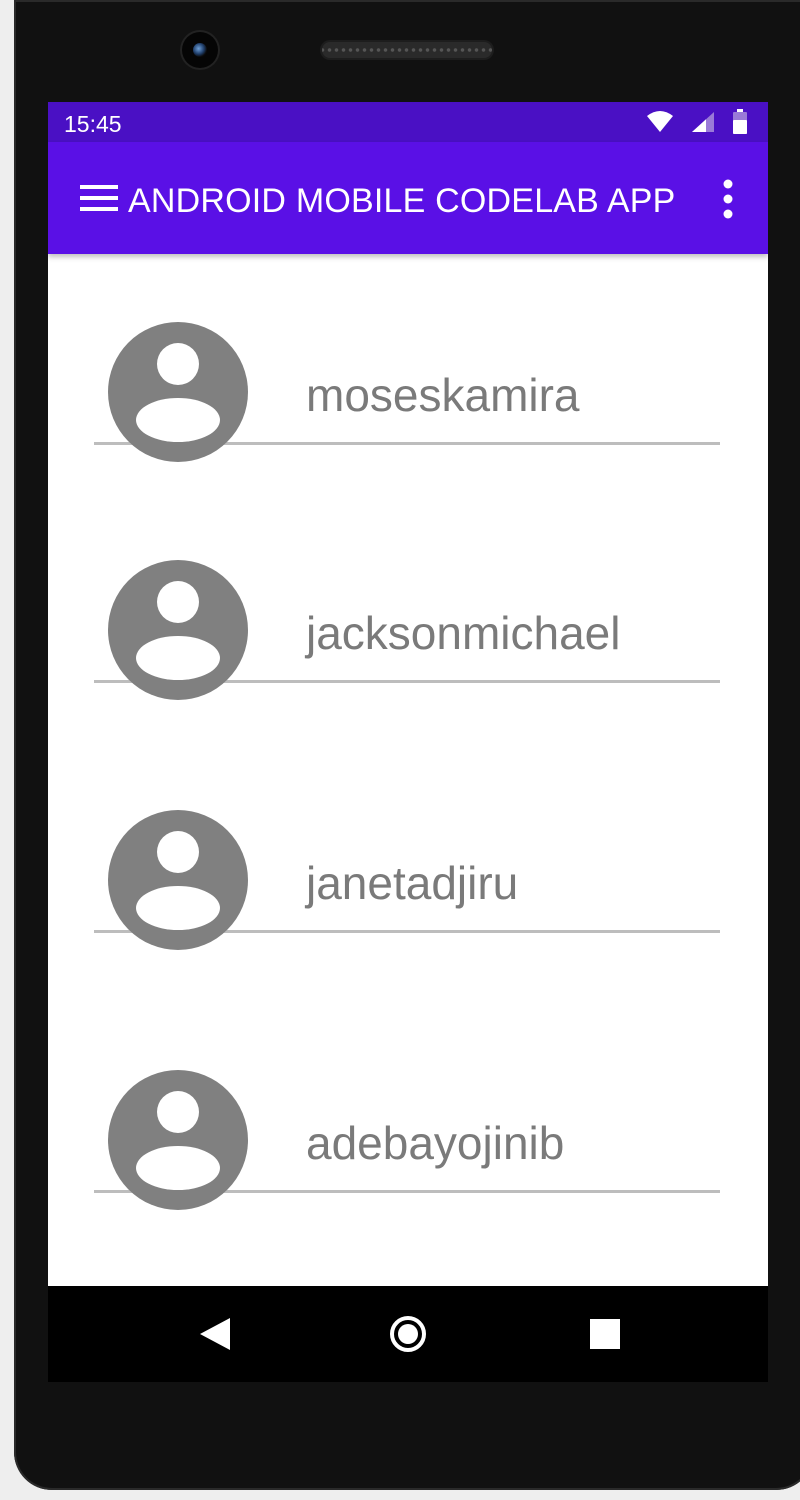 Image resolution: width=800 pixels, height=1500 pixels. I want to click on home-circle-icon, so click(408, 1334).